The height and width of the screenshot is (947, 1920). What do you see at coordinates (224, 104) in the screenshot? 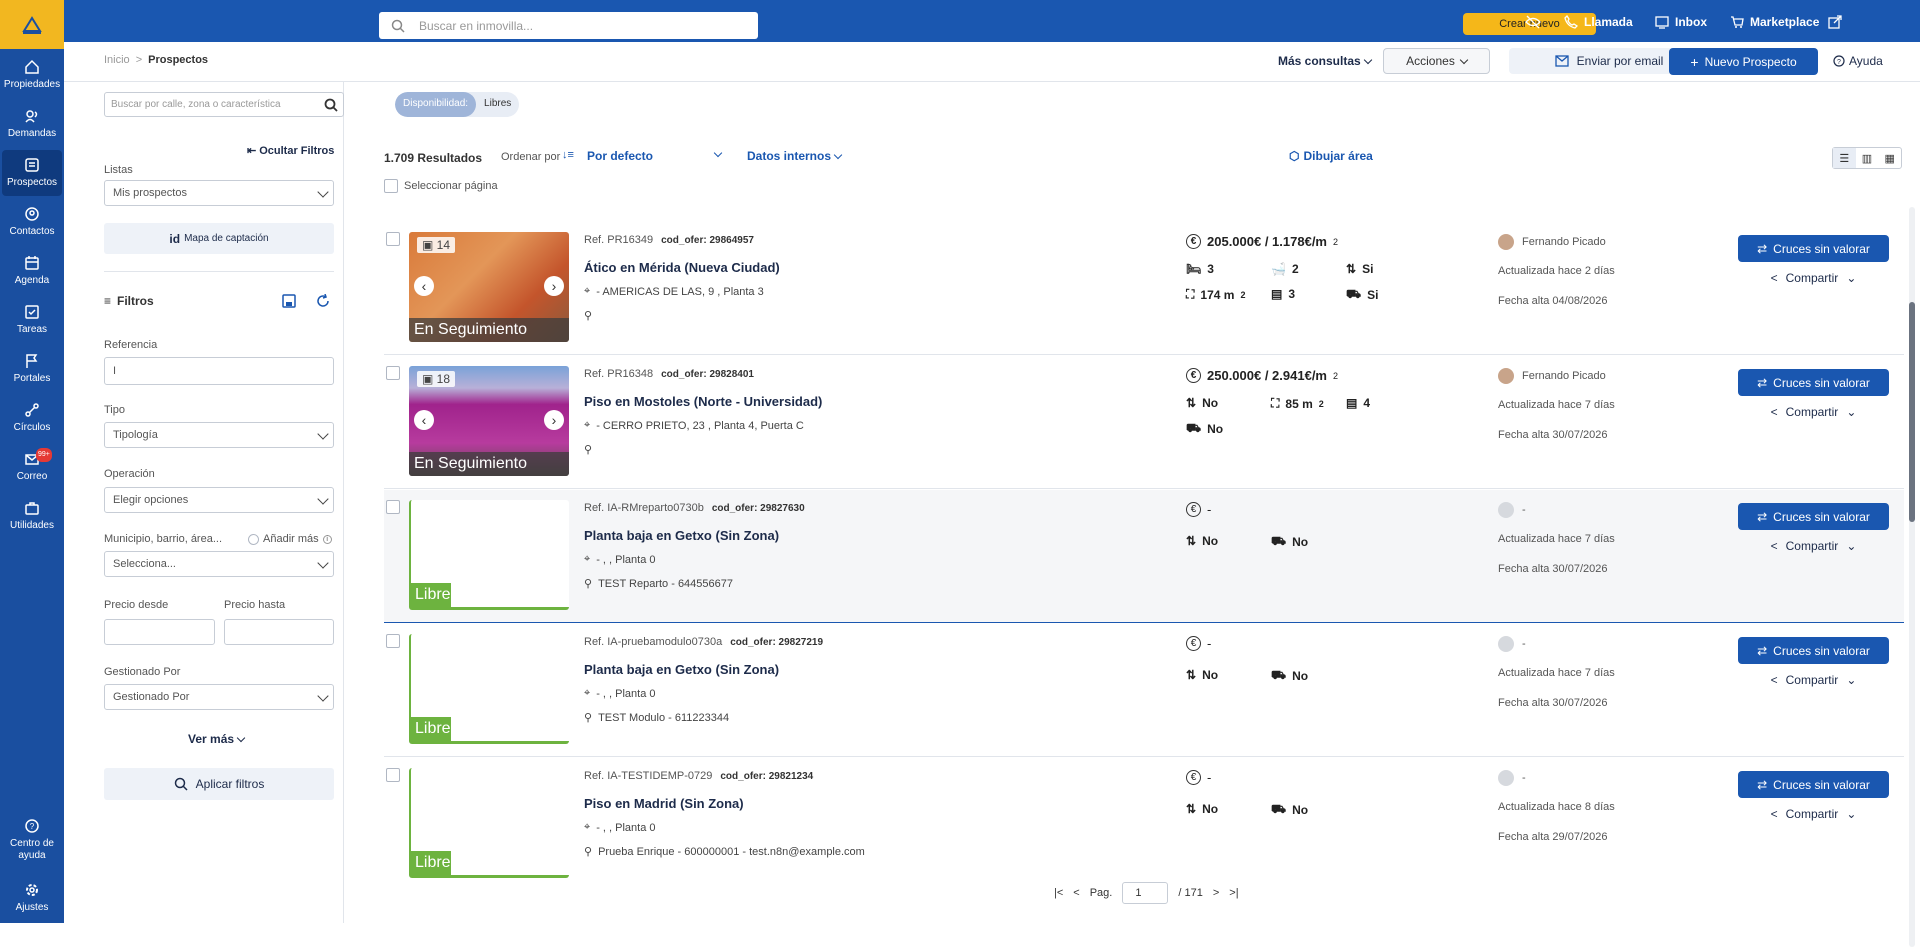
I see `street-search-input: Buscar por calle, zona o característica` at bounding box center [224, 104].